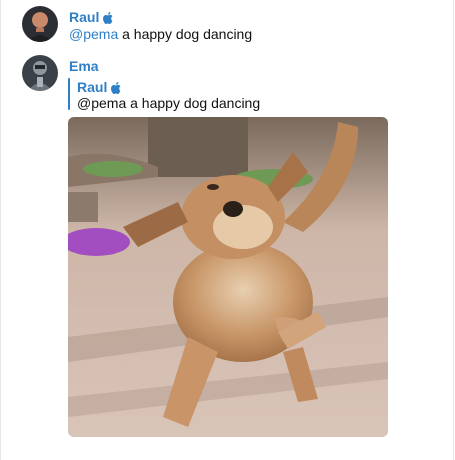 Image resolution: width=455 pixels, height=460 pixels. I want to click on reply-quote: Raul, so click(99, 87).